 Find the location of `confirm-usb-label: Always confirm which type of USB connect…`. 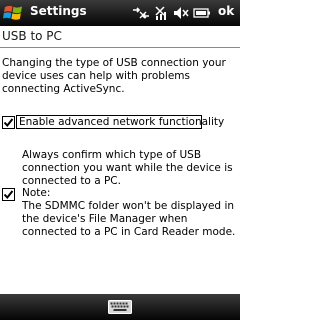

confirm-usb-label: Always confirm which type of USB connect… is located at coordinates (128, 168).